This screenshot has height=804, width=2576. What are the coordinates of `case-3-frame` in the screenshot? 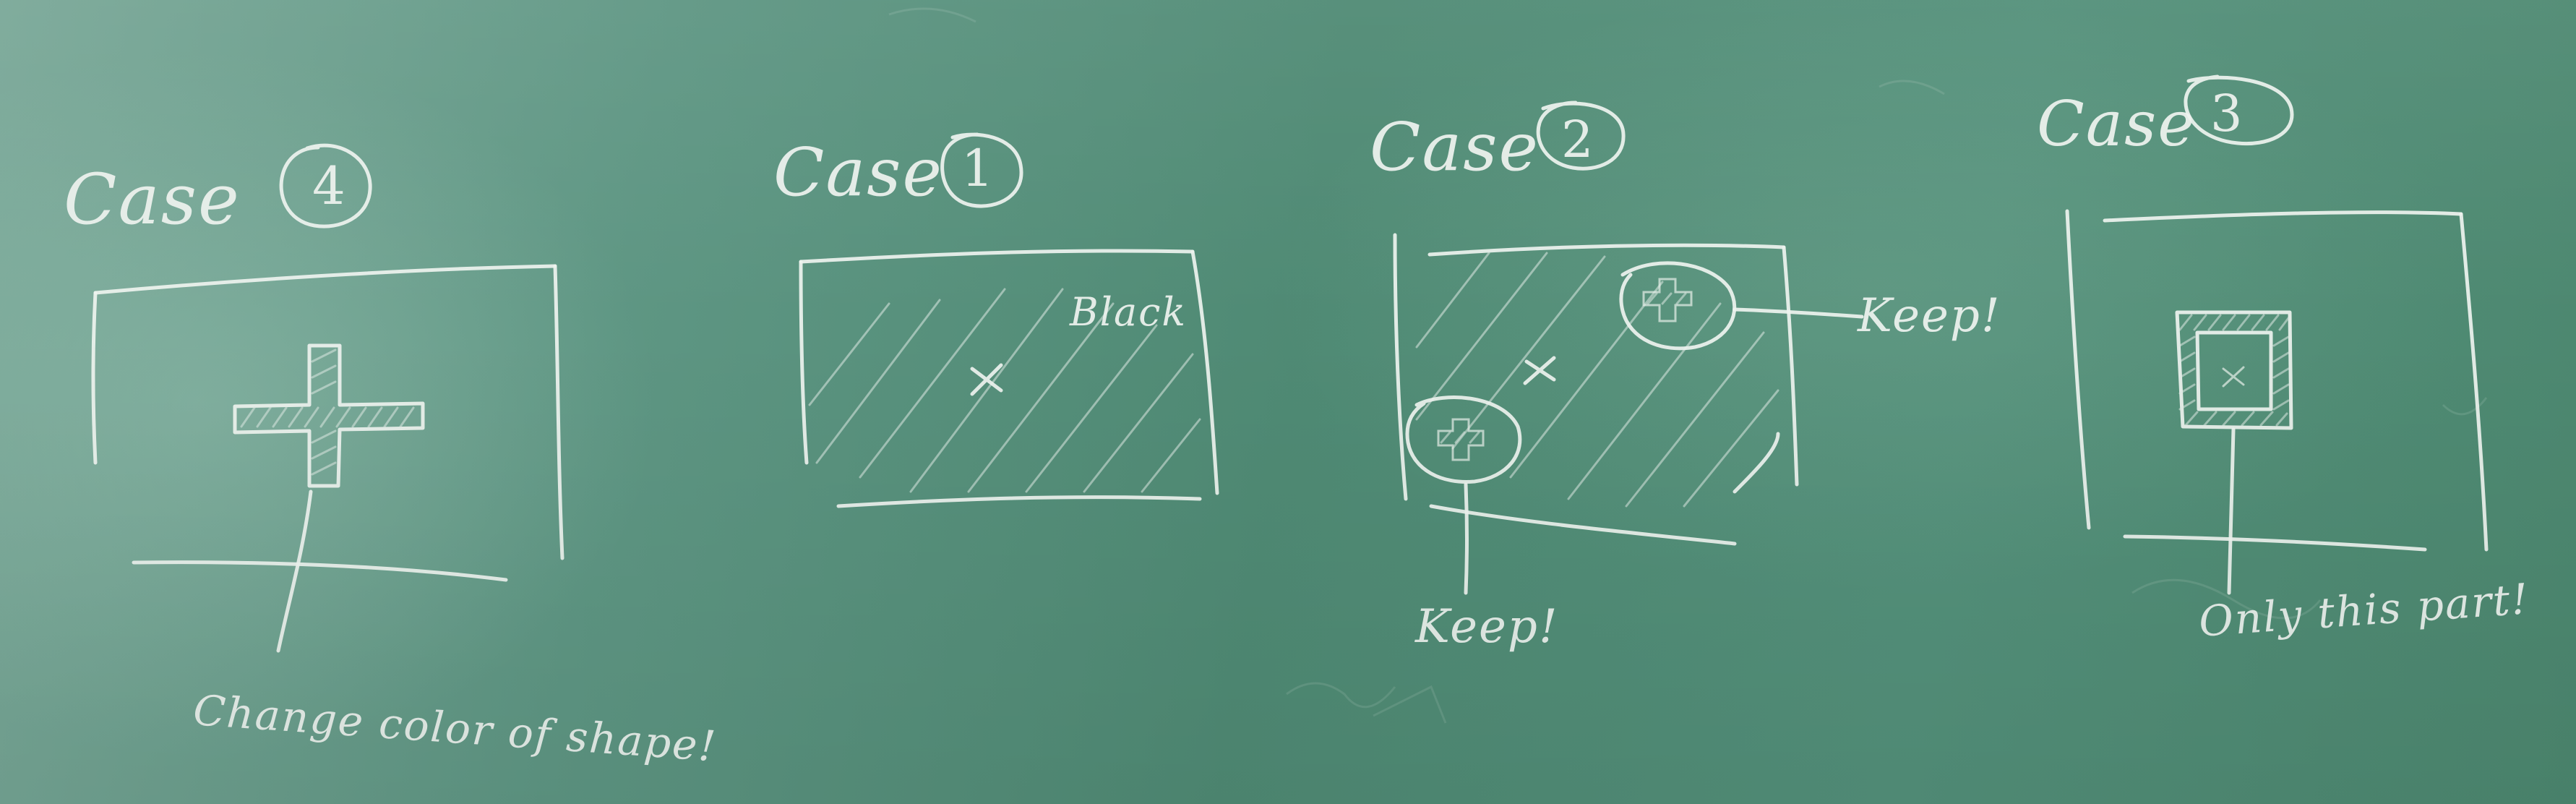 It's located at (2277, 402).